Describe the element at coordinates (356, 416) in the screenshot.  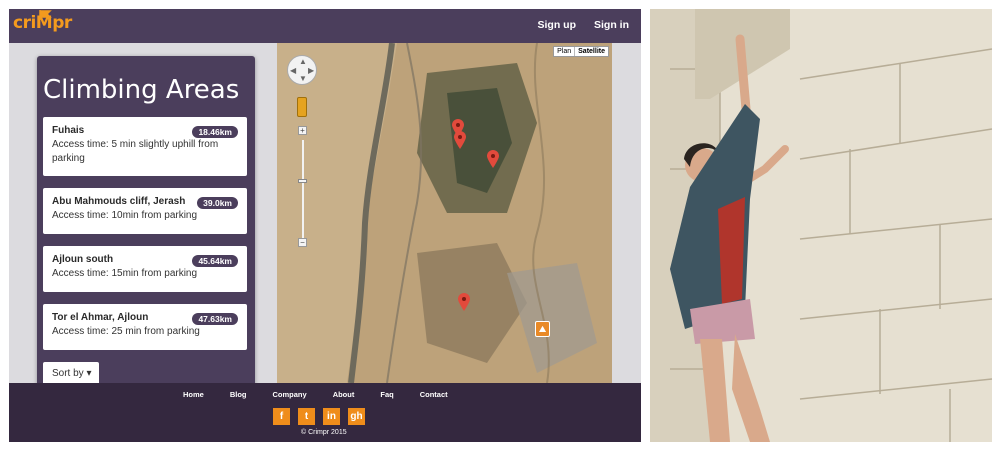
I see `github-icon: gh` at that location.